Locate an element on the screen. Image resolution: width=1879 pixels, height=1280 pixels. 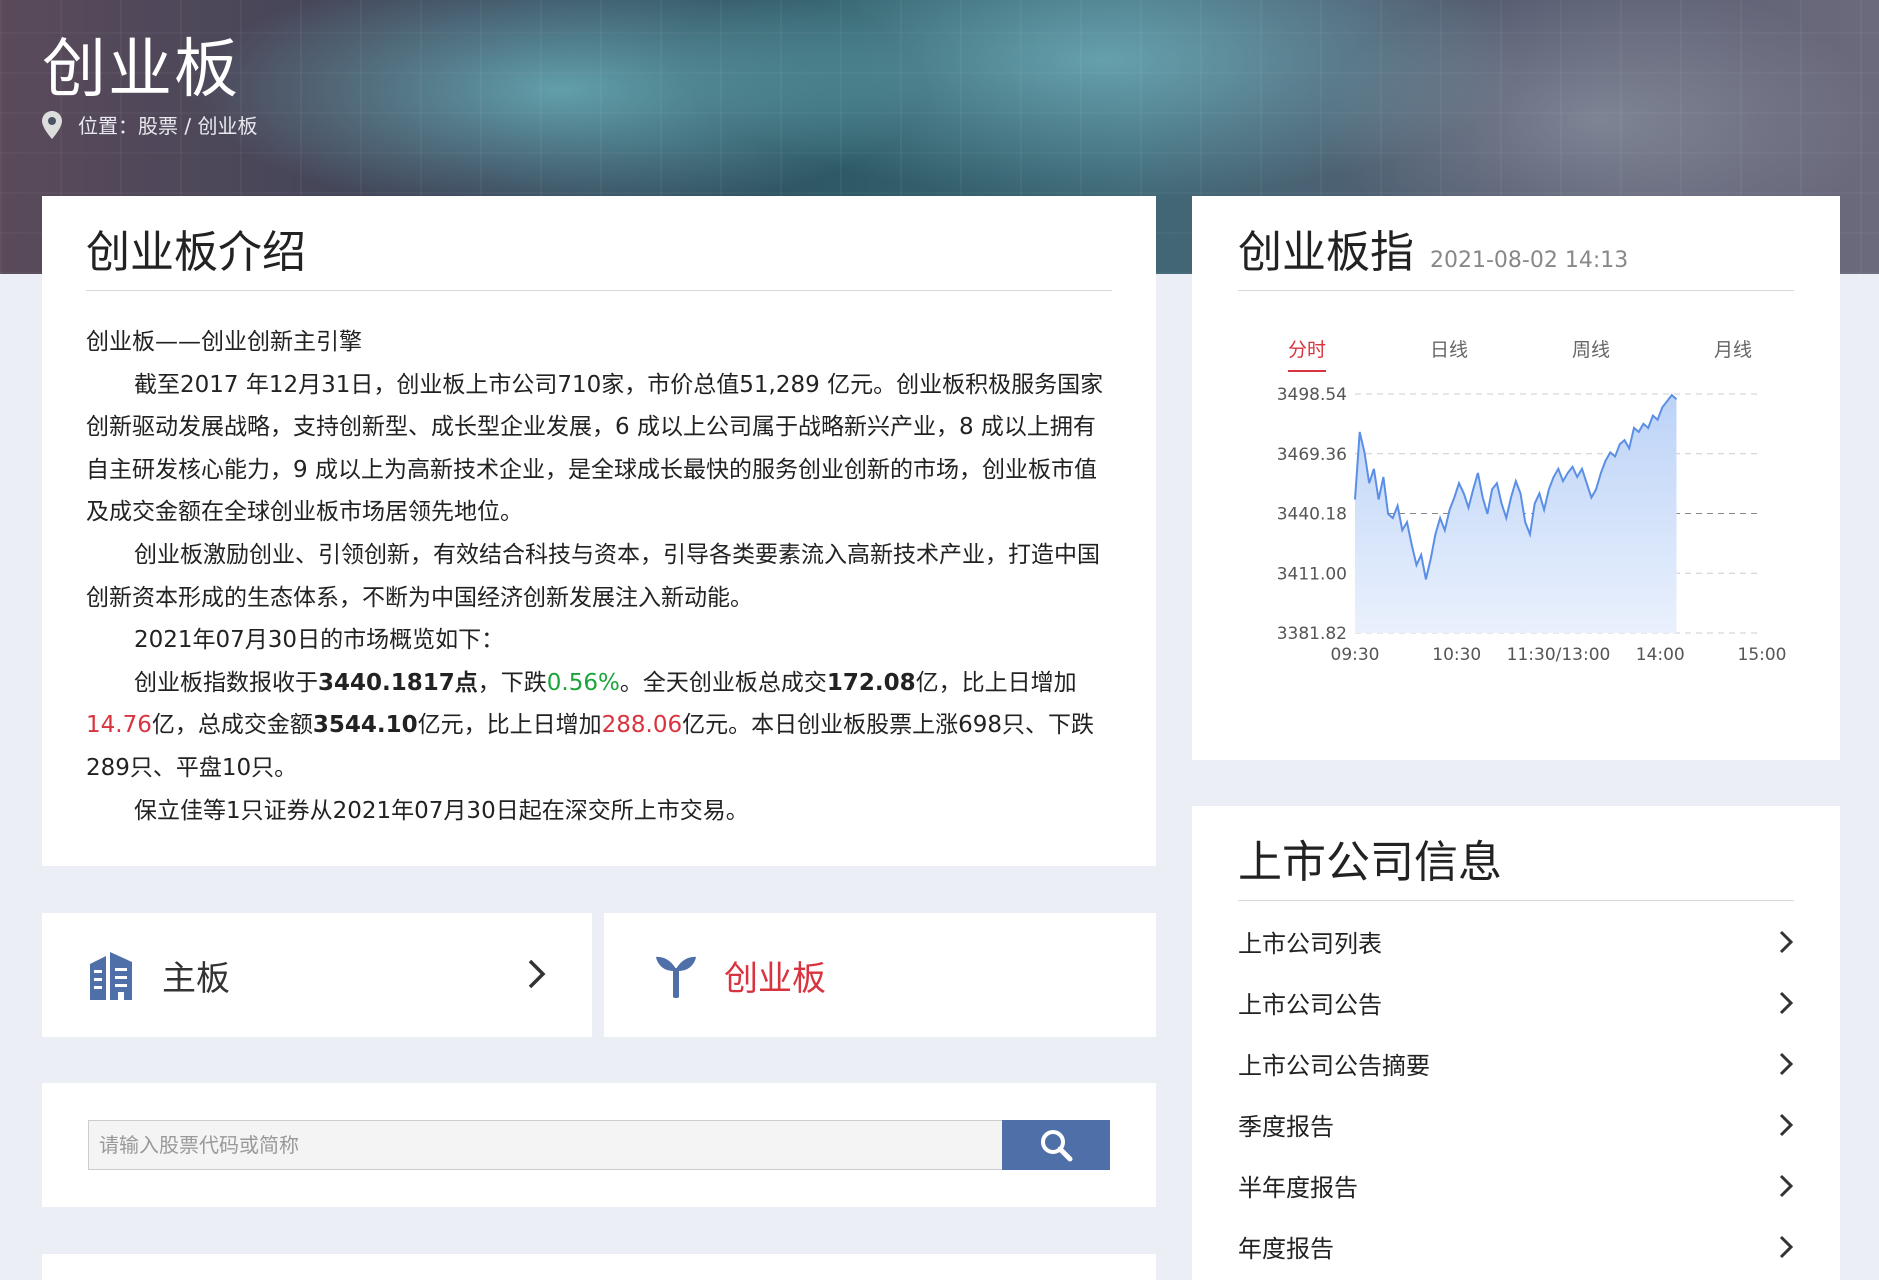
company-list-item-label: 上市公司列表 is located at coordinates (1310, 944).